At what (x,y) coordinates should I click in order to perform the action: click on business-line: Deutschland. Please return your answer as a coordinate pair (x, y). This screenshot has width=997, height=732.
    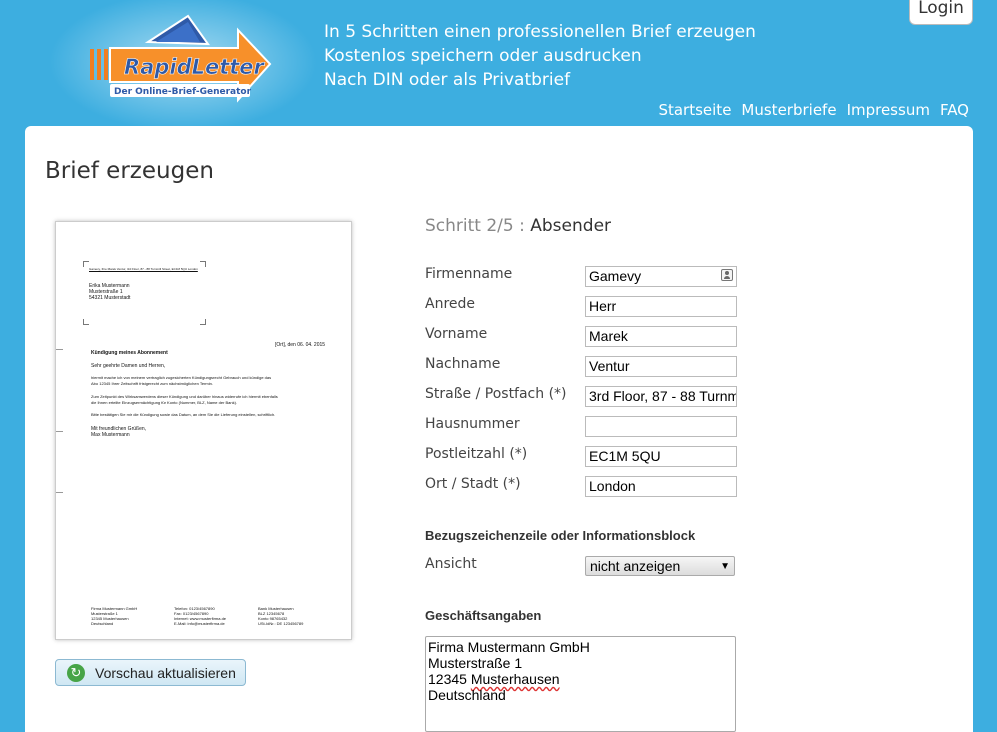
    Looking at the image, I should click on (467, 695).